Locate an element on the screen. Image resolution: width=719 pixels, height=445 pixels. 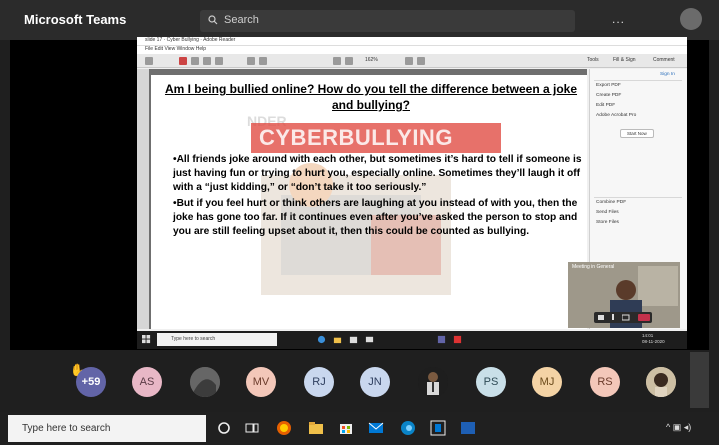
shared-taskbar-clock: 14:01 08-11-2020 is located at coordinates (653, 339).